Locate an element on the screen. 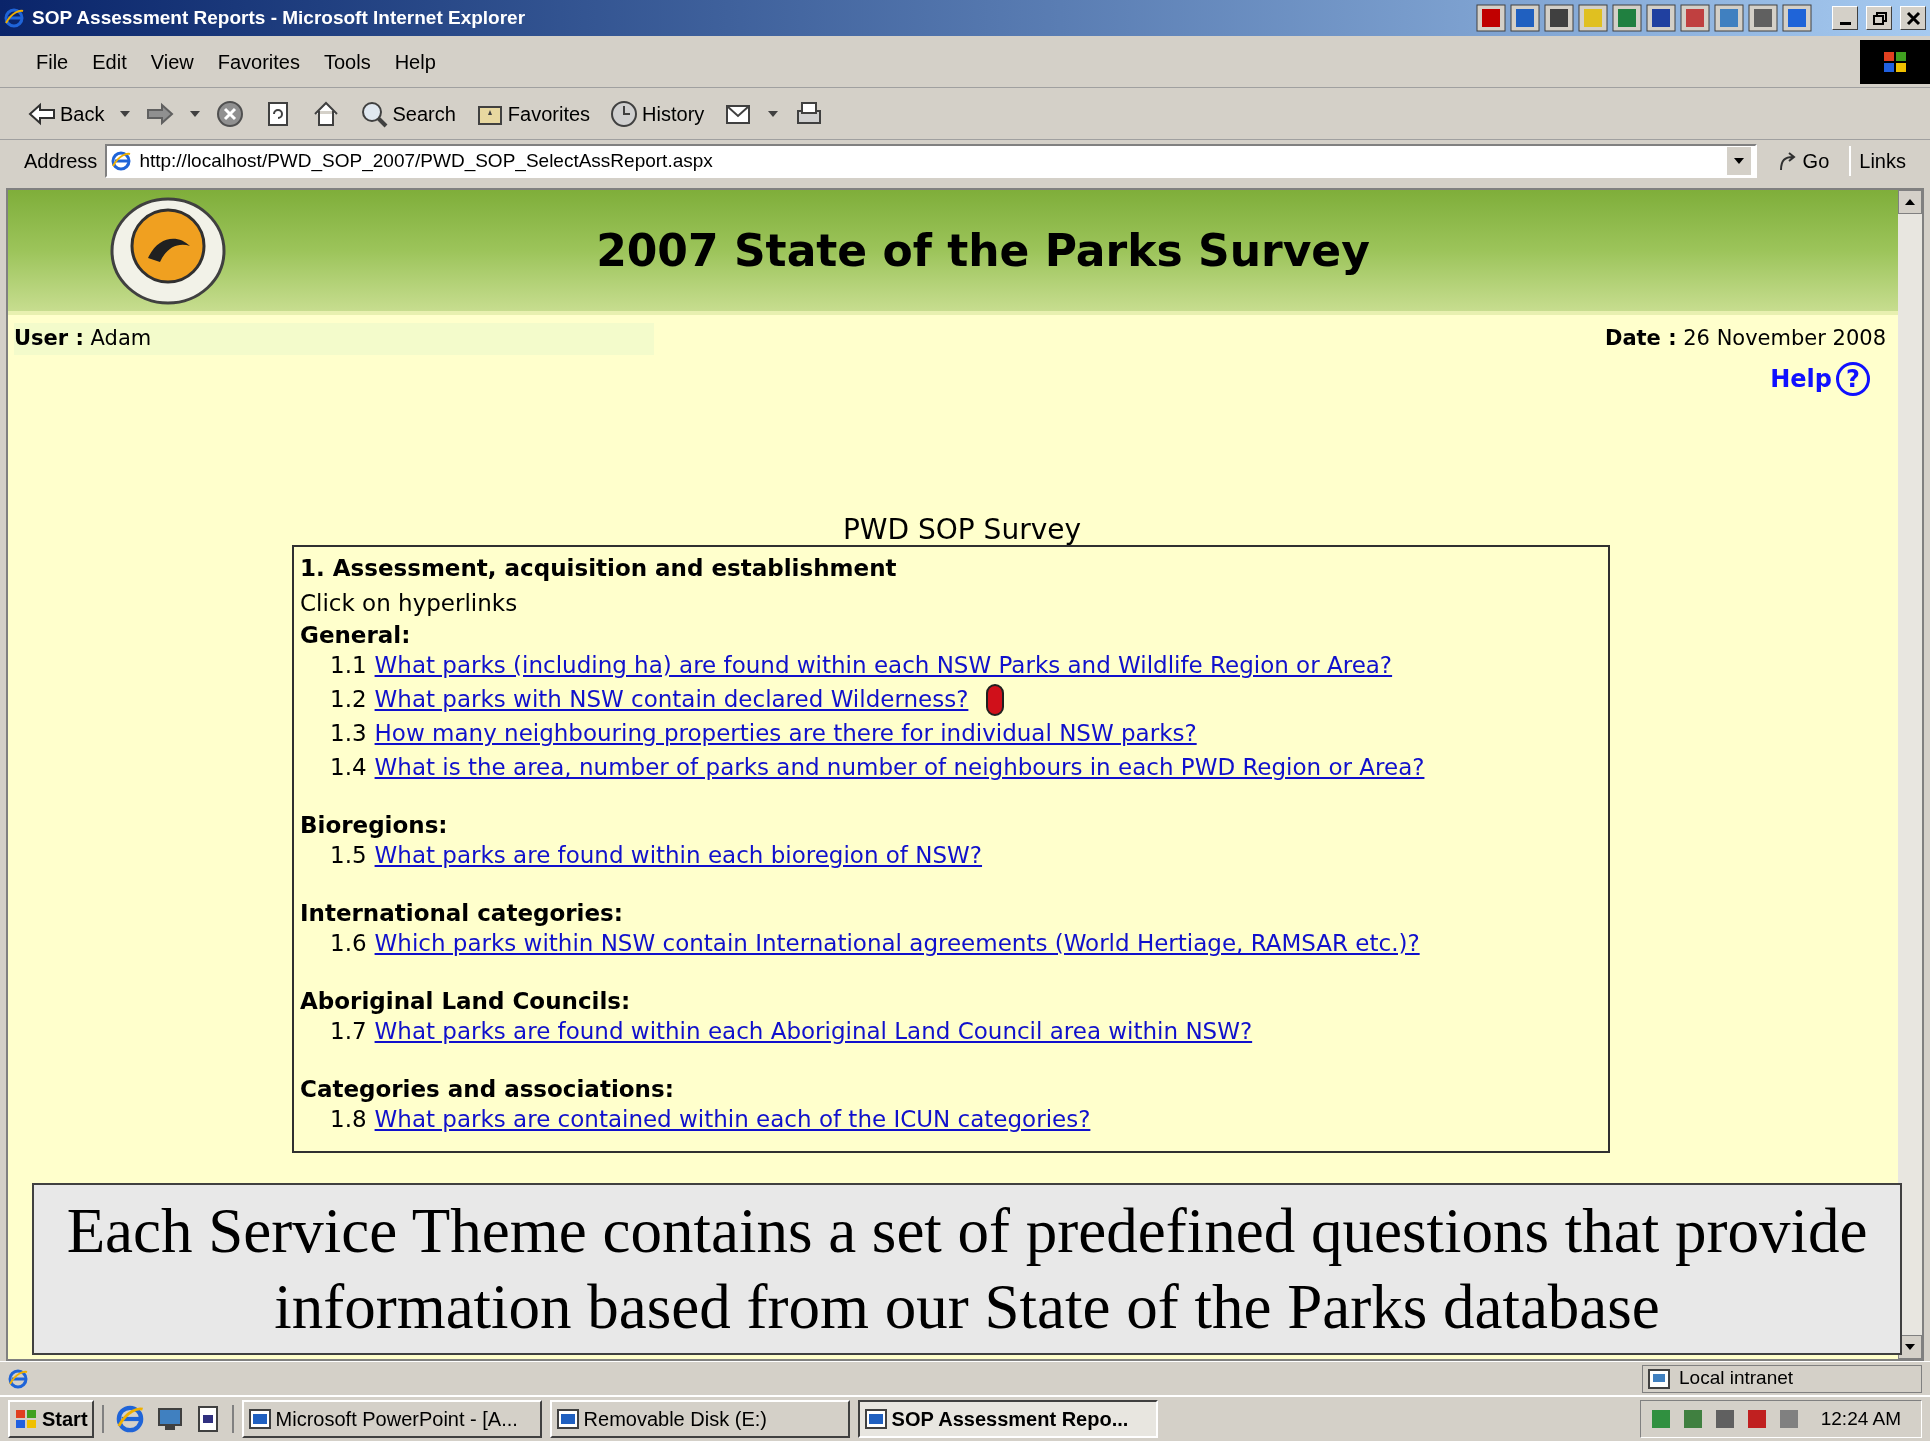  question-number: 1.2 is located at coordinates (348, 700).